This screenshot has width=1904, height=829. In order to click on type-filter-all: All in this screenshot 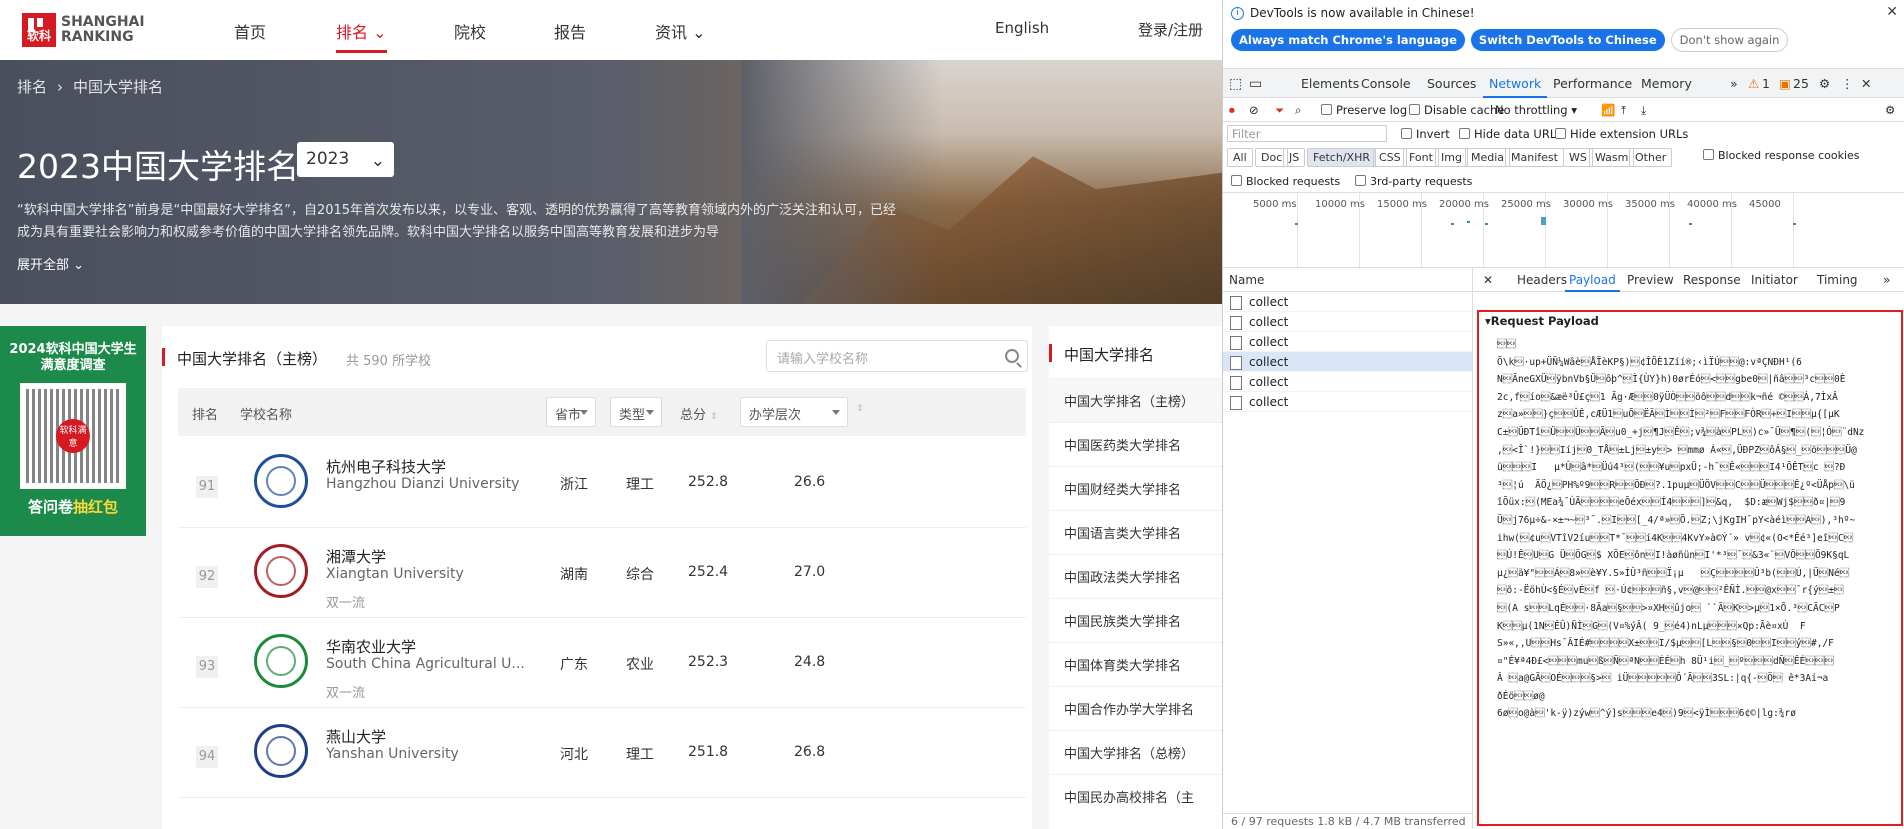, I will do `click(1240, 157)`.